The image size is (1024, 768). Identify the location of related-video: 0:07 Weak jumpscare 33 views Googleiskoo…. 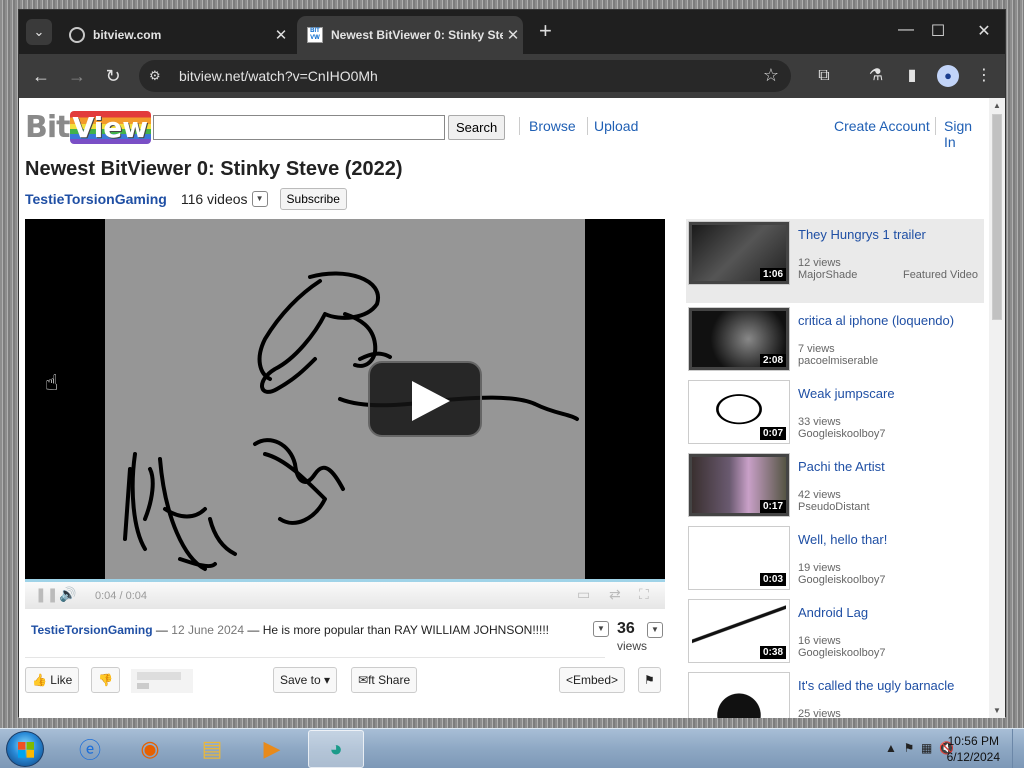
(835, 413).